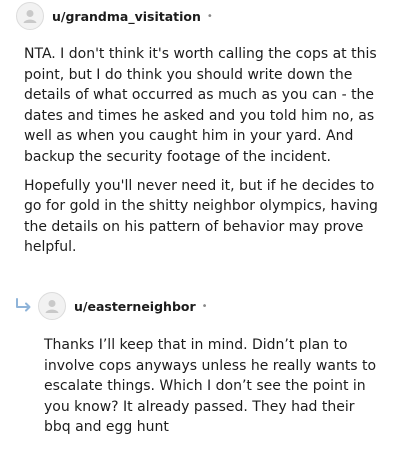 The image size is (400, 464). I want to click on comment-header: u/grandma_visitation •, so click(114, 16).